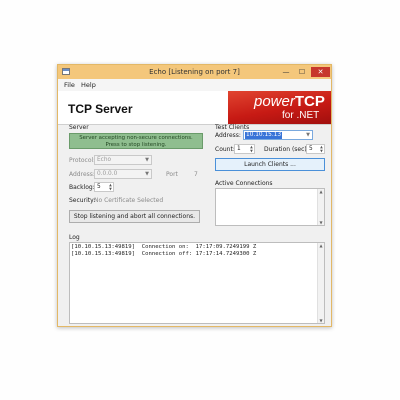 The image size is (400, 400). I want to click on address-value: 0.0.0.0, so click(107, 174).